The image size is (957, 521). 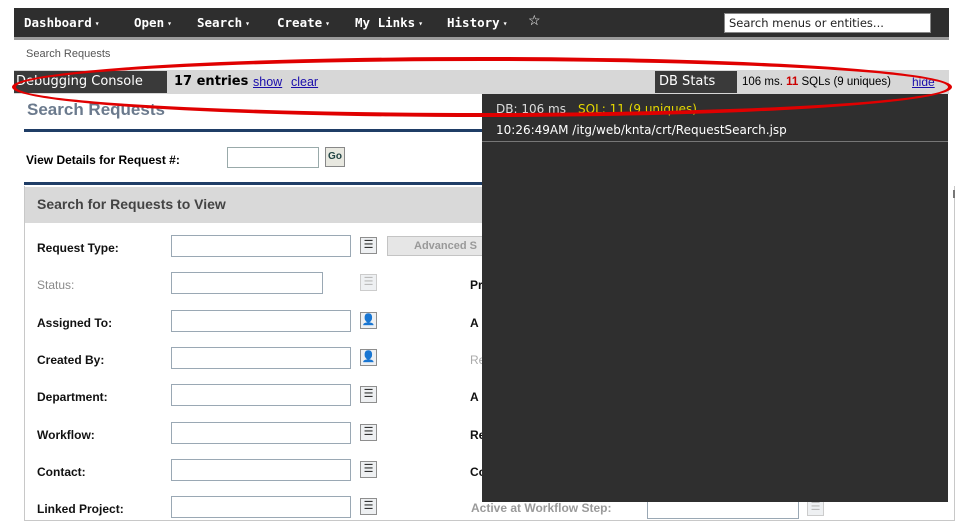 What do you see at coordinates (389, 22) in the screenshot?
I see `menu-my-links: My Links ▾` at bounding box center [389, 22].